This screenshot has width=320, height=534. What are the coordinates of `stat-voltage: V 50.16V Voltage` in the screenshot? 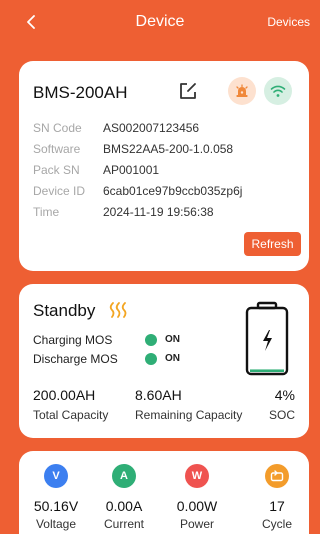 It's located at (56, 497).